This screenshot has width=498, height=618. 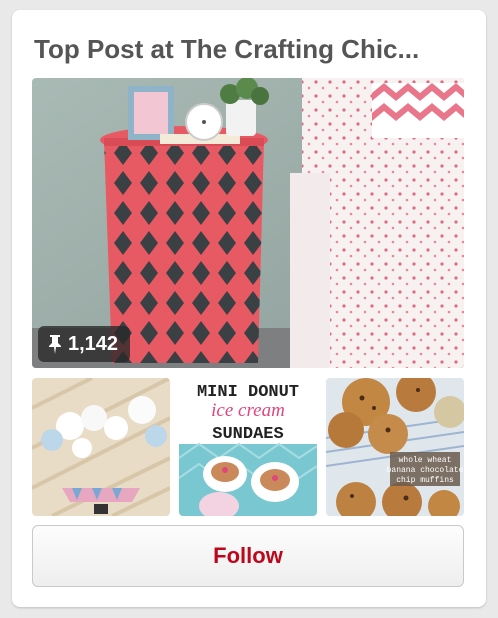 I want to click on thumbnail-caption-bottom: SUNDAES, so click(x=247, y=434).